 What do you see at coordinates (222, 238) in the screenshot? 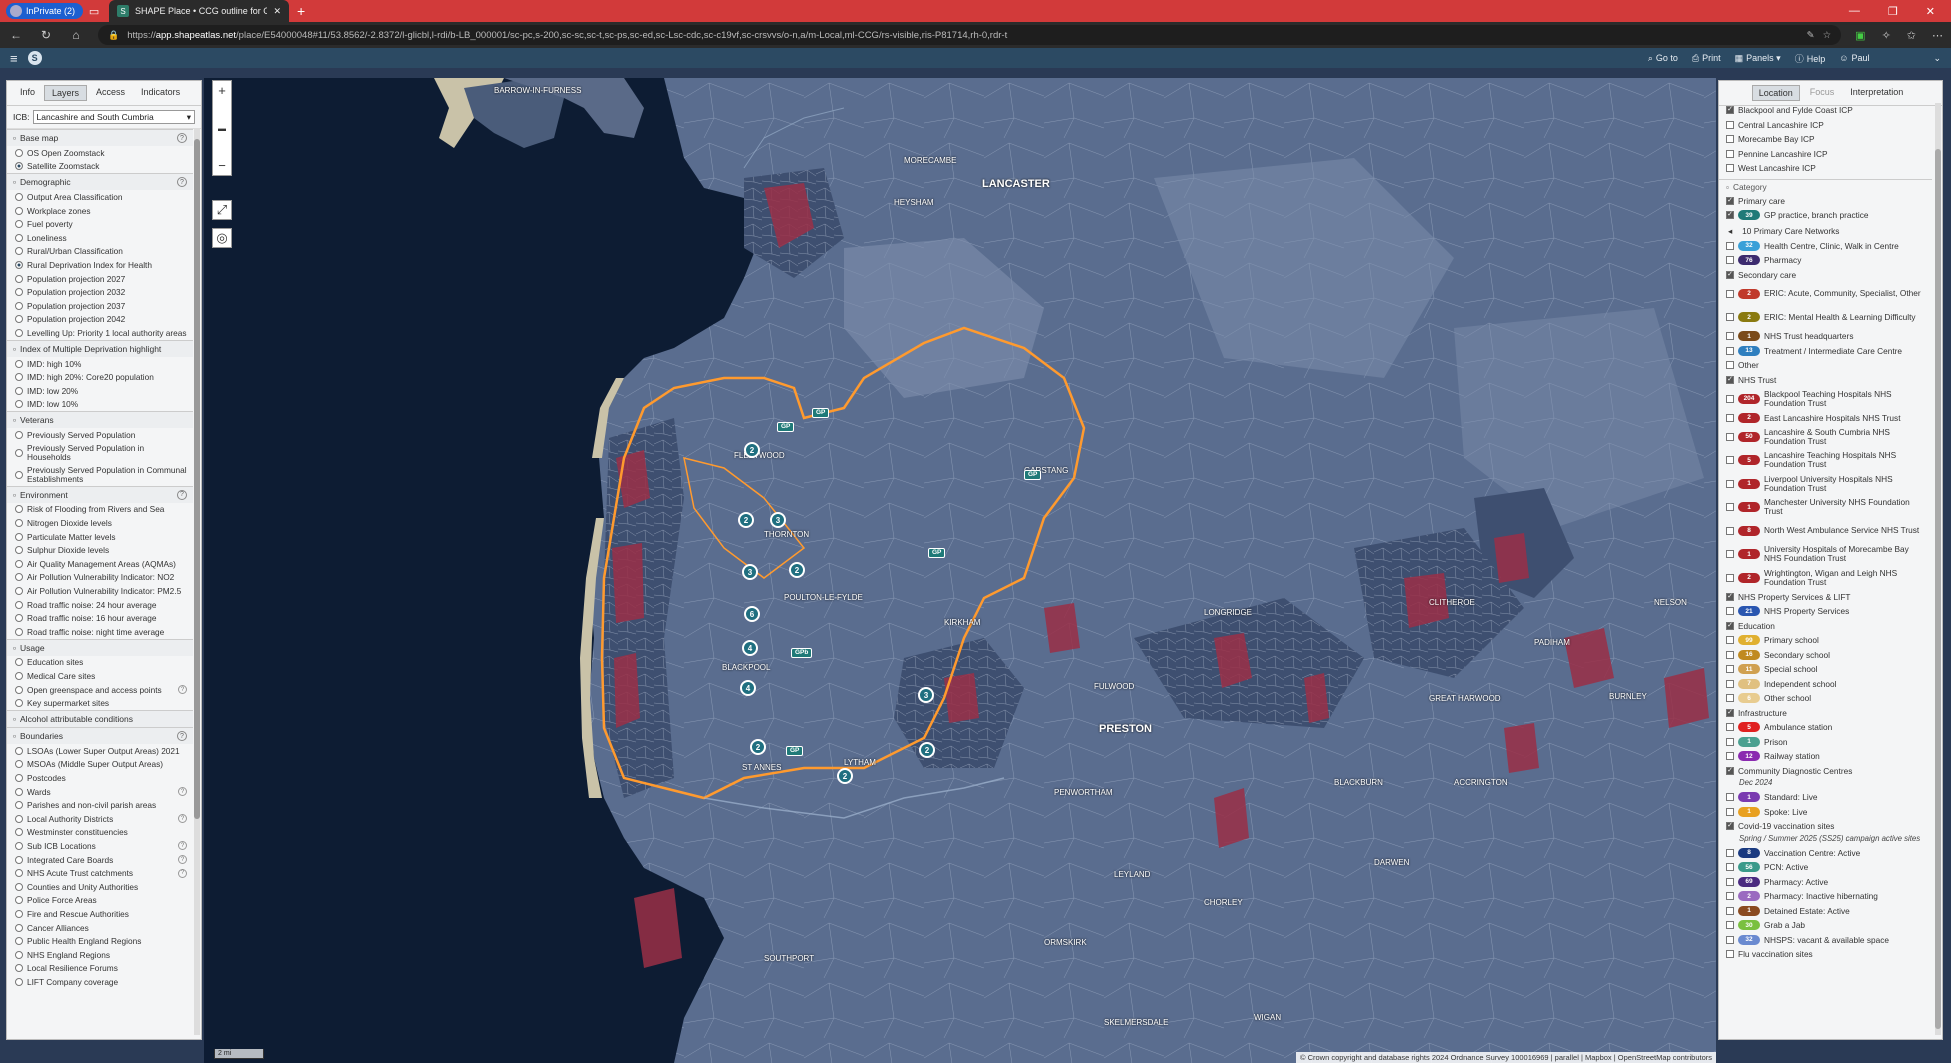
I see `locate-icon: ◎` at bounding box center [222, 238].